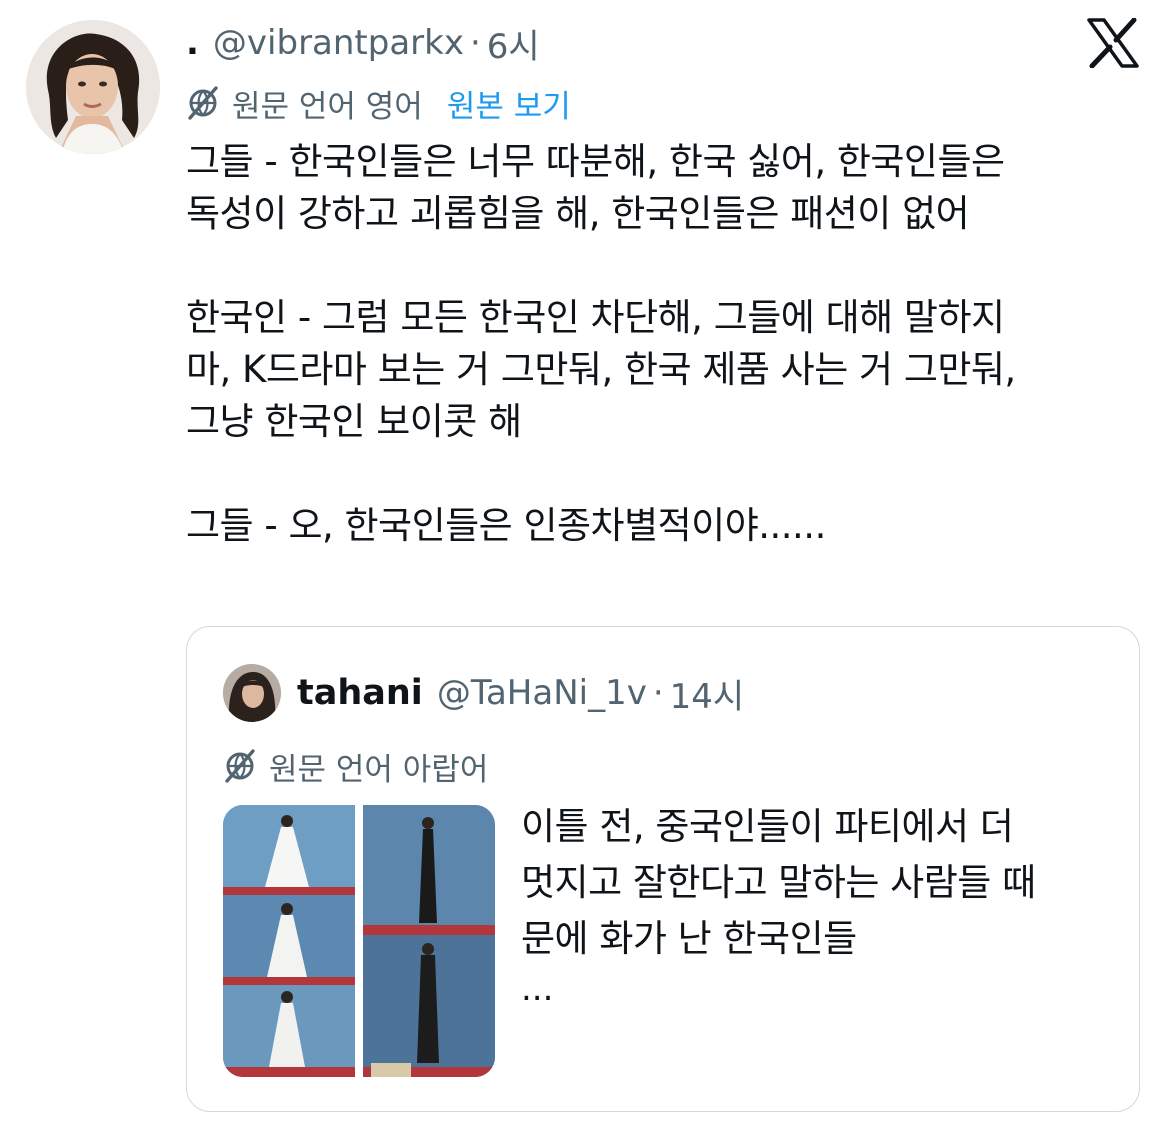 The image size is (1170, 1121). What do you see at coordinates (542, 693) in the screenshot?
I see `quoted-author-handle: @TaHaNi_1v` at bounding box center [542, 693].